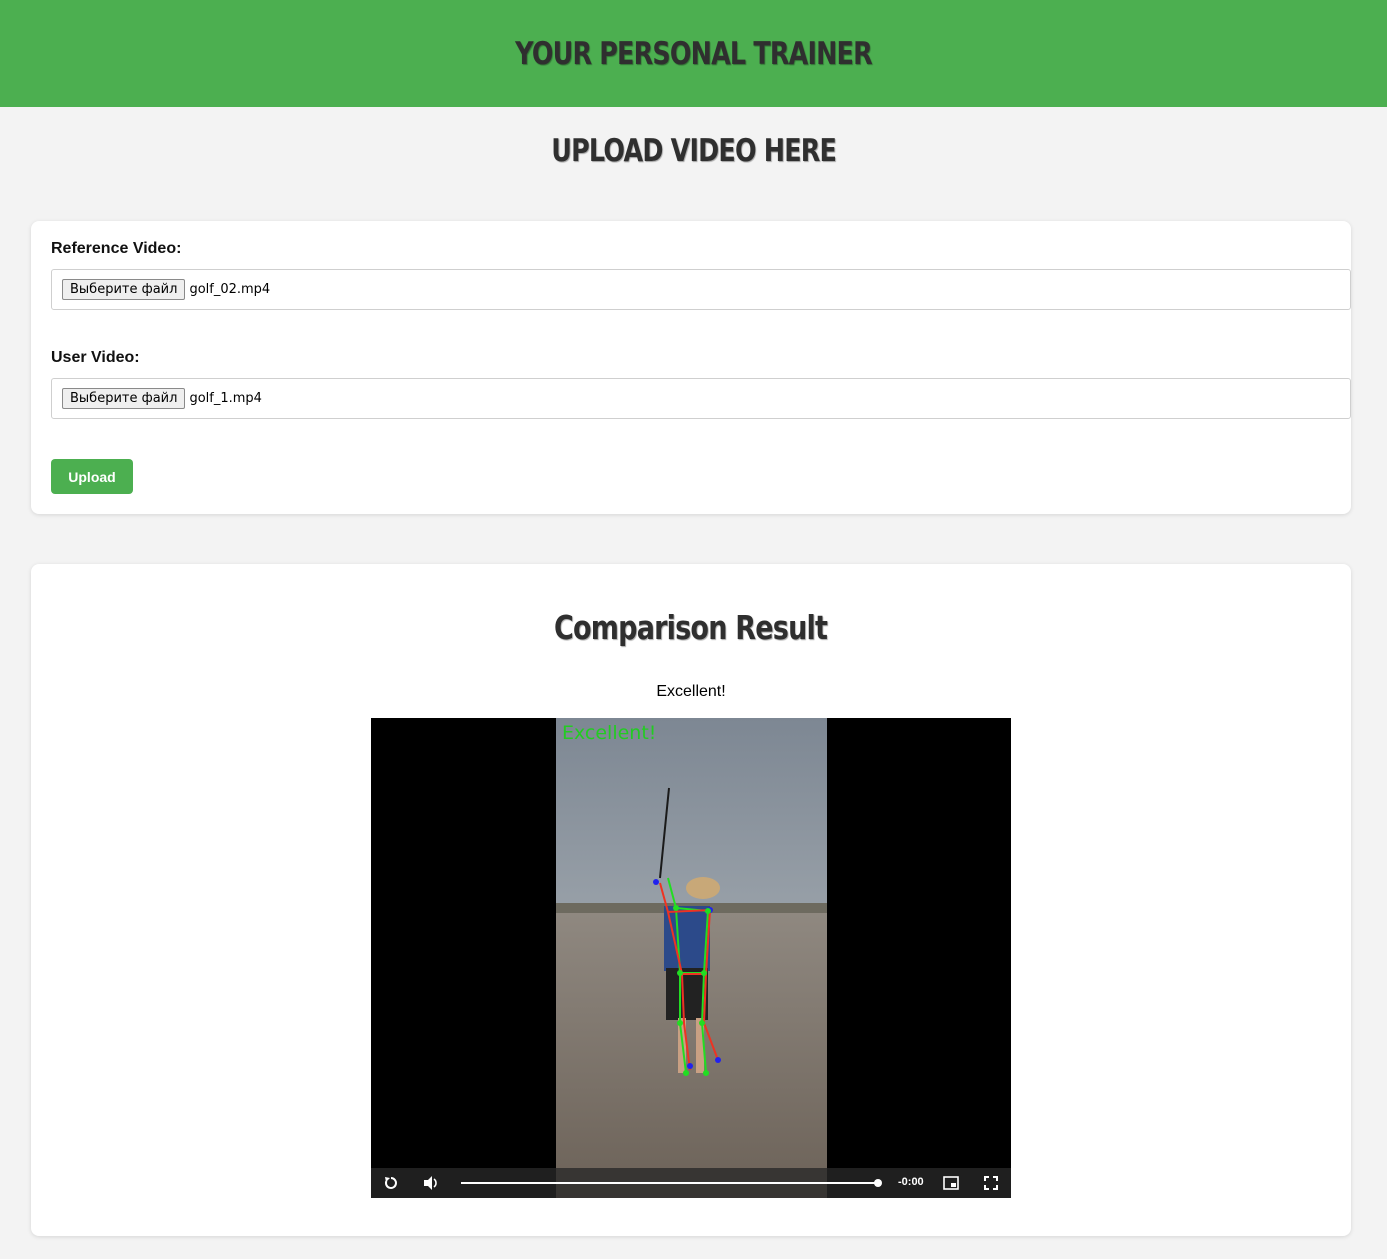 The height and width of the screenshot is (1259, 1387). What do you see at coordinates (95, 357) in the screenshot?
I see `user-video-label: User Video:` at bounding box center [95, 357].